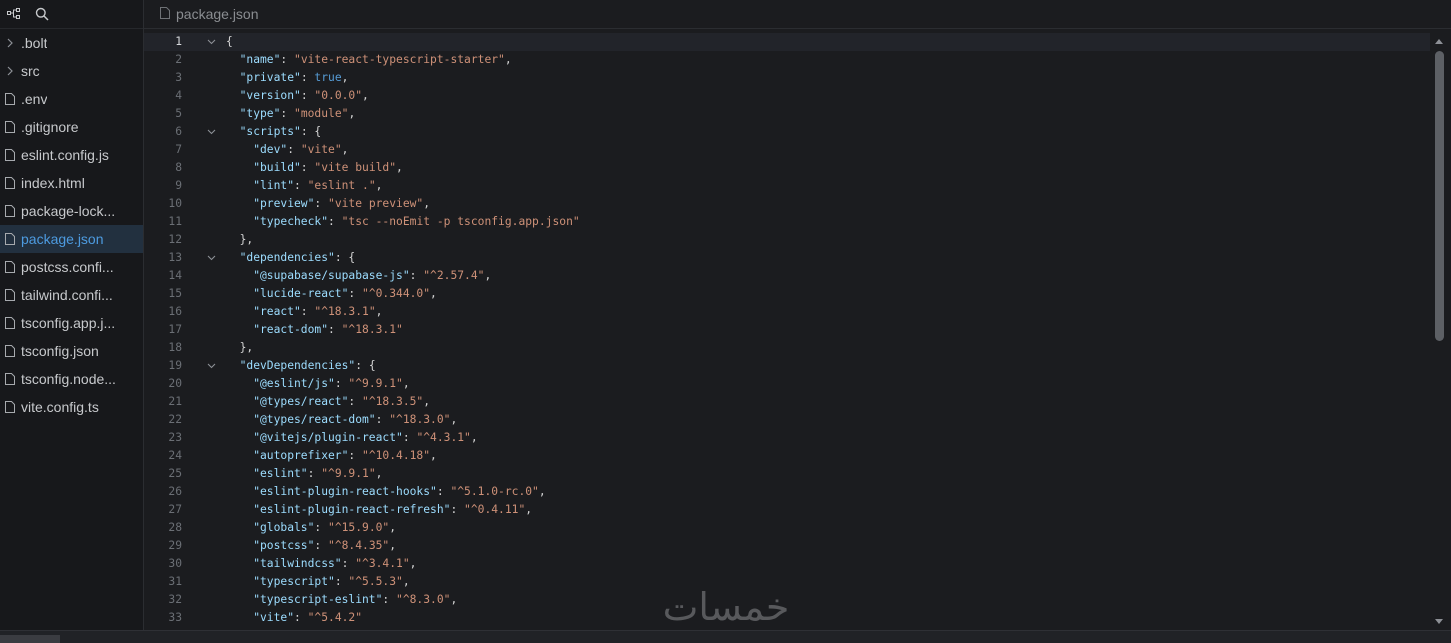 The width and height of the screenshot is (1451, 643). What do you see at coordinates (494, 491) in the screenshot?
I see `json-string: "^5.1.0-rc.0"` at bounding box center [494, 491].